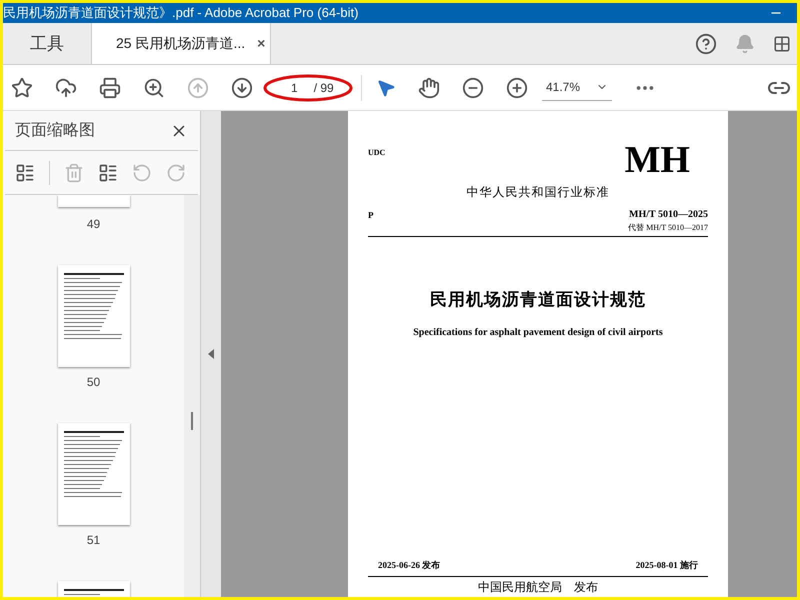 This screenshot has height=600, width=800. Describe the element at coordinates (517, 87) in the screenshot. I see `zoom-in-icon` at that location.